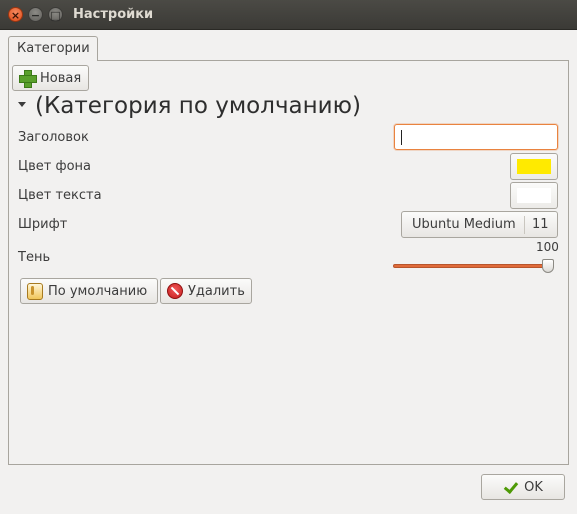  I want to click on minimize-button: −, so click(35, 14).